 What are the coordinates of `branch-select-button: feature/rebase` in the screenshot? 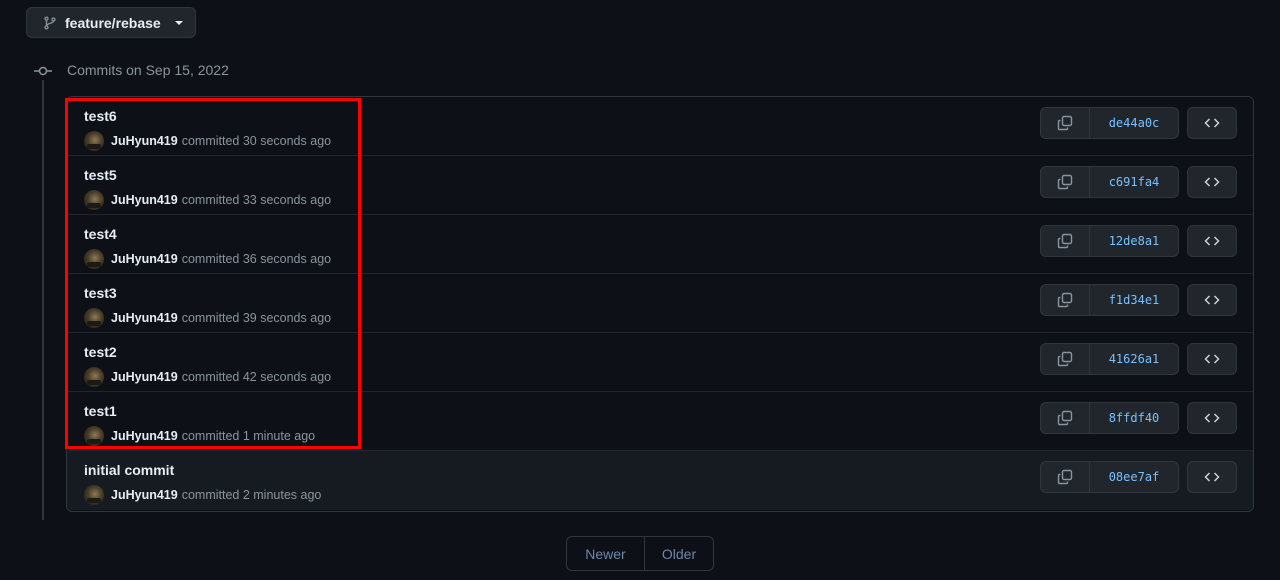 It's located at (111, 22).